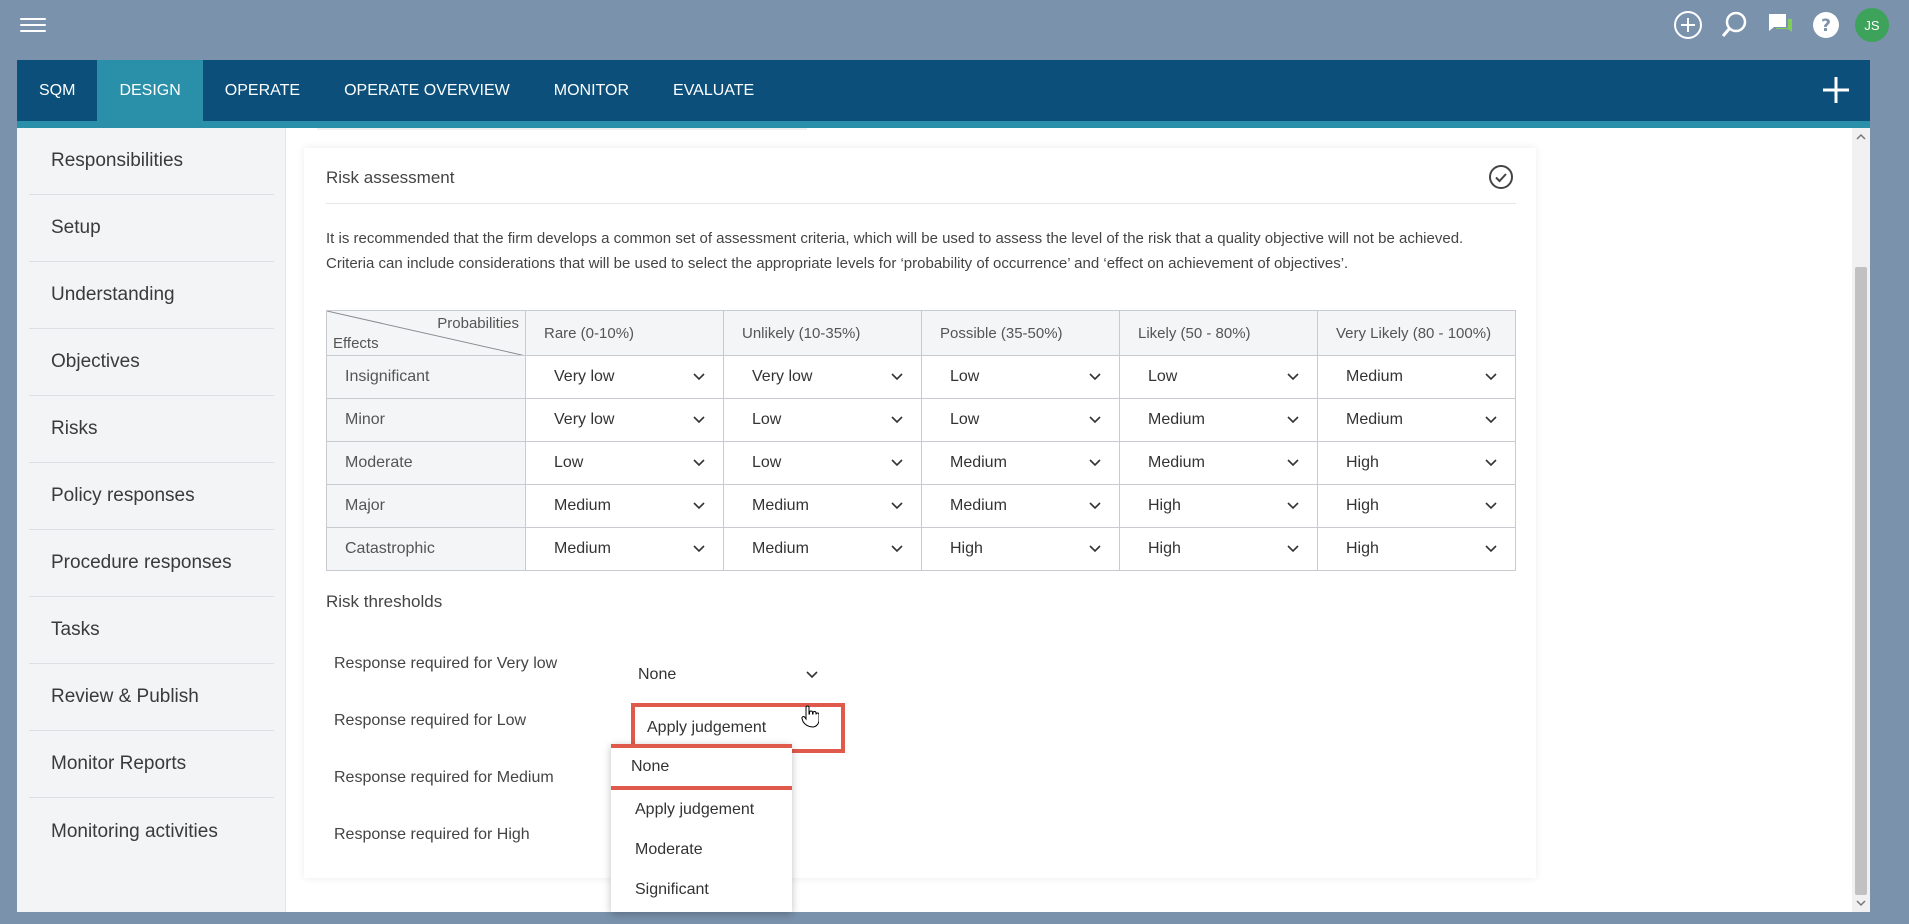 Image resolution: width=1909 pixels, height=924 pixels. What do you see at coordinates (151, 228) in the screenshot?
I see `sidebar-item-setup: Setup` at bounding box center [151, 228].